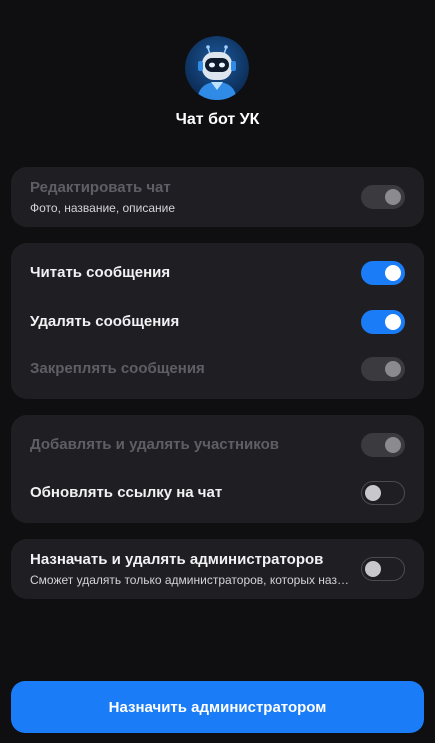 The image size is (435, 743). Describe the element at coordinates (117, 368) in the screenshot. I see `permission-label: Закреплять сообщения` at that location.